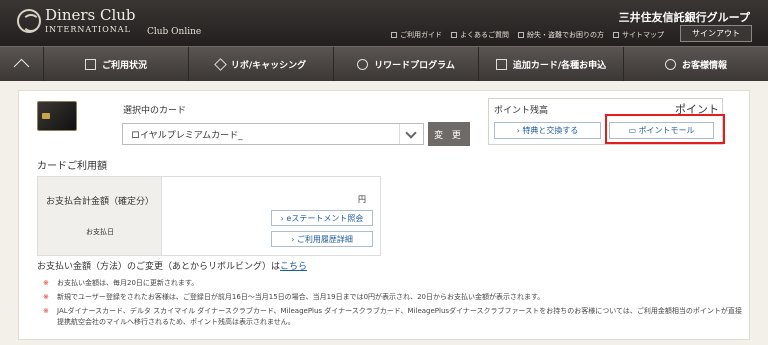 The width and height of the screenshot is (768, 345). Describe the element at coordinates (57, 116) in the screenshot. I see `card-image` at that location.